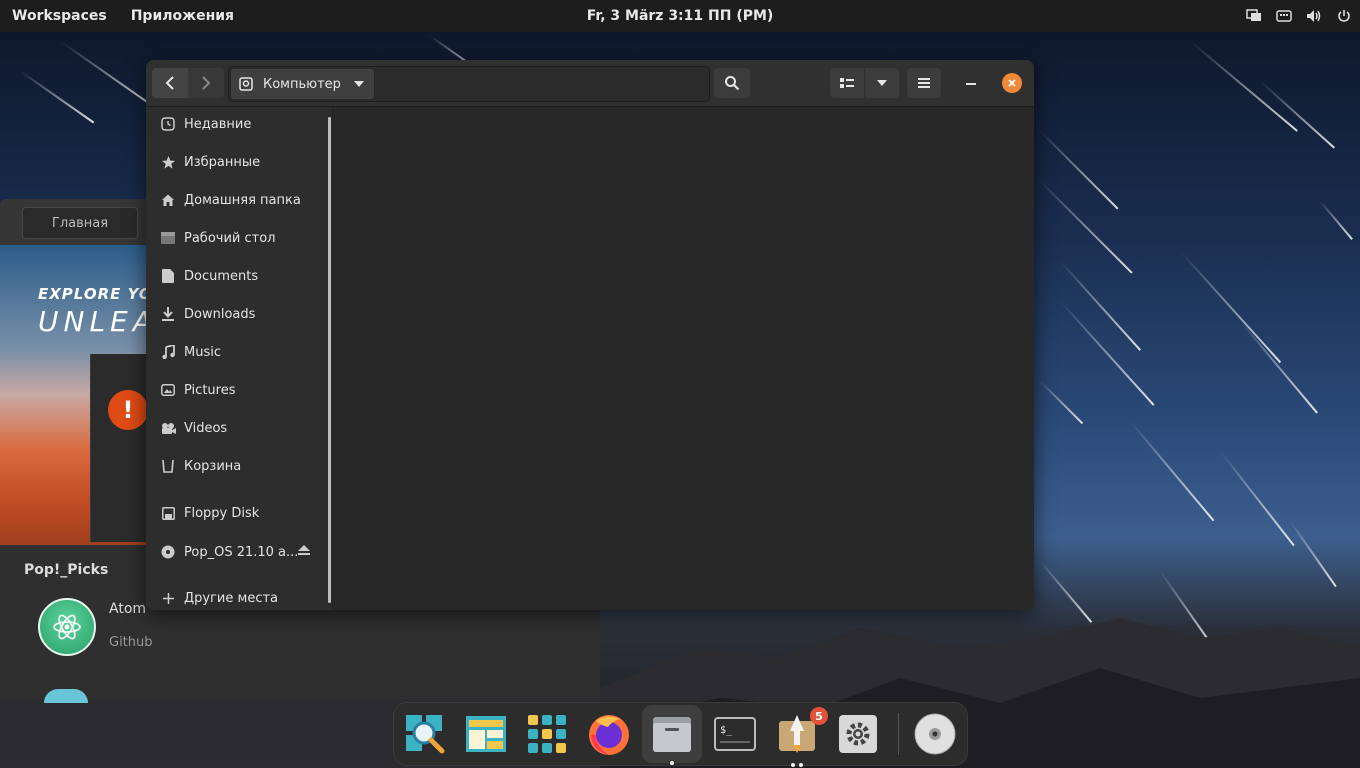 The width and height of the screenshot is (1360, 768). I want to click on files-icon, so click(672, 734).